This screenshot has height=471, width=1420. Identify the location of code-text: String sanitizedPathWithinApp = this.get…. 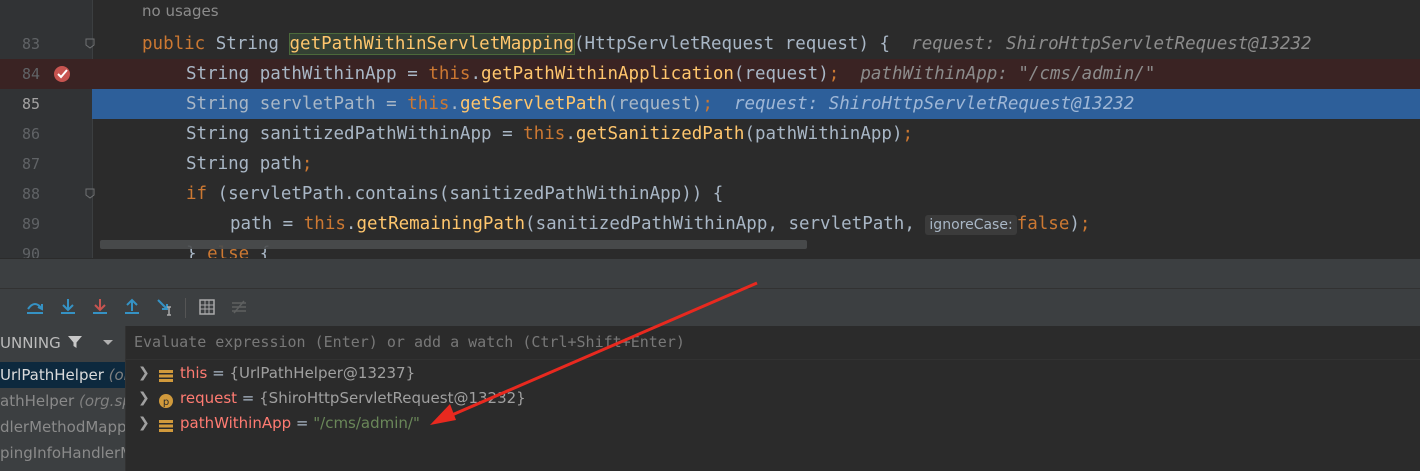
(550, 134).